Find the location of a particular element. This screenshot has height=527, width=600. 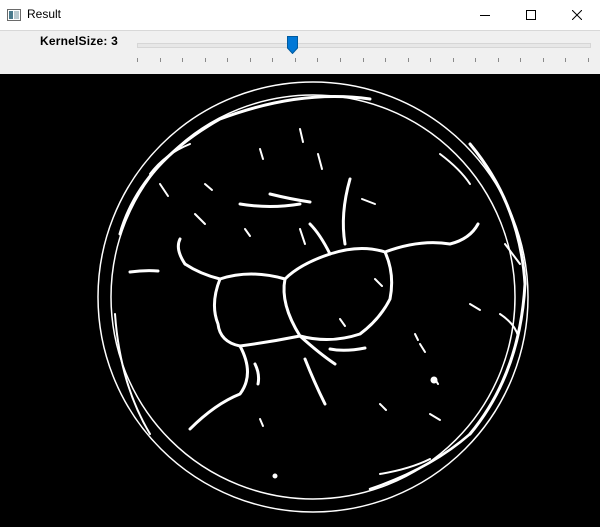

trackbar-label: KernelSize: 3 is located at coordinates (79, 41).